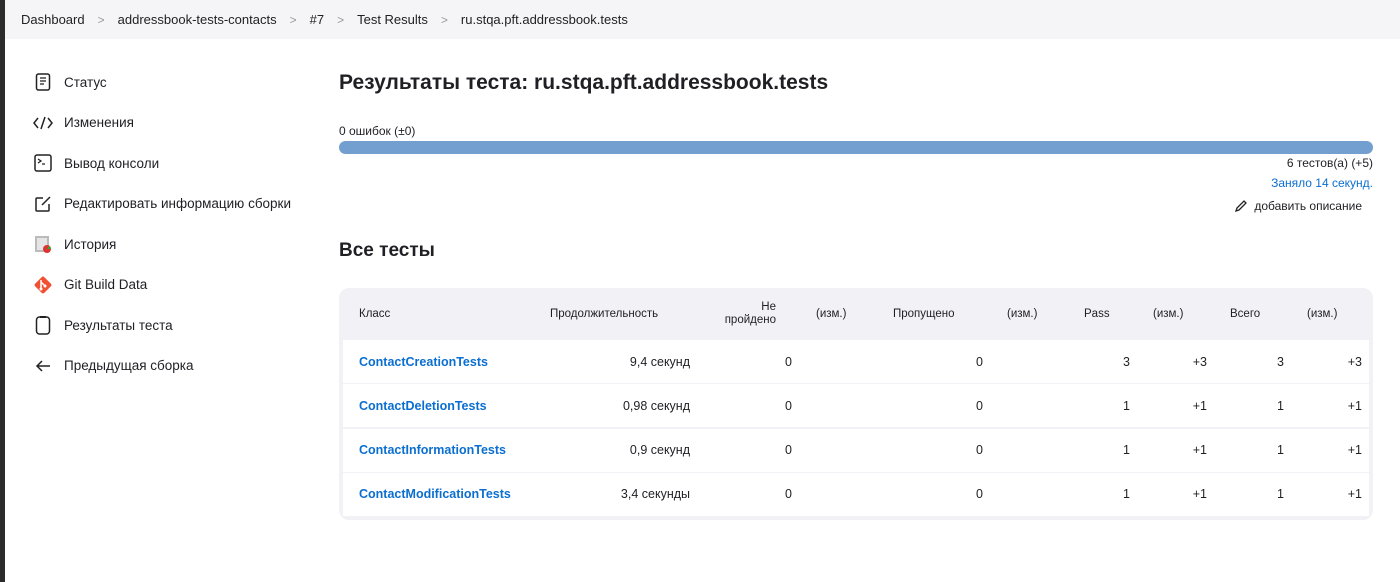 The image size is (1400, 582). What do you see at coordinates (53, 19) in the screenshot?
I see `breadcrumb-dashboard: Dashboard` at bounding box center [53, 19].